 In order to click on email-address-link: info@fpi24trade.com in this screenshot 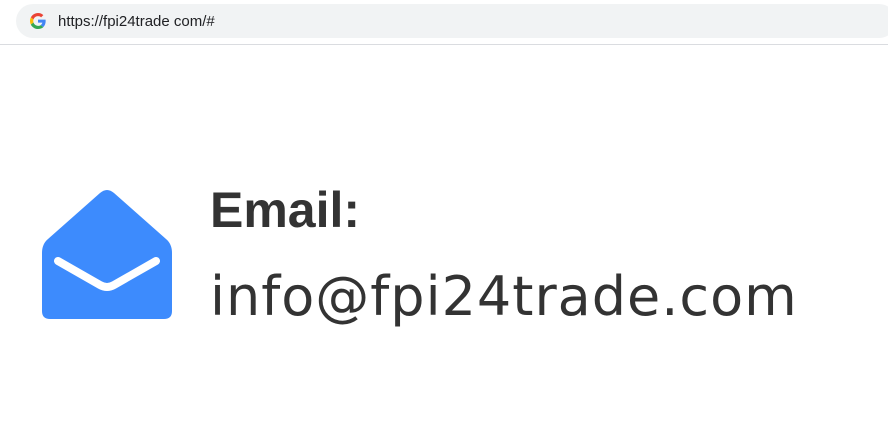, I will do `click(504, 297)`.